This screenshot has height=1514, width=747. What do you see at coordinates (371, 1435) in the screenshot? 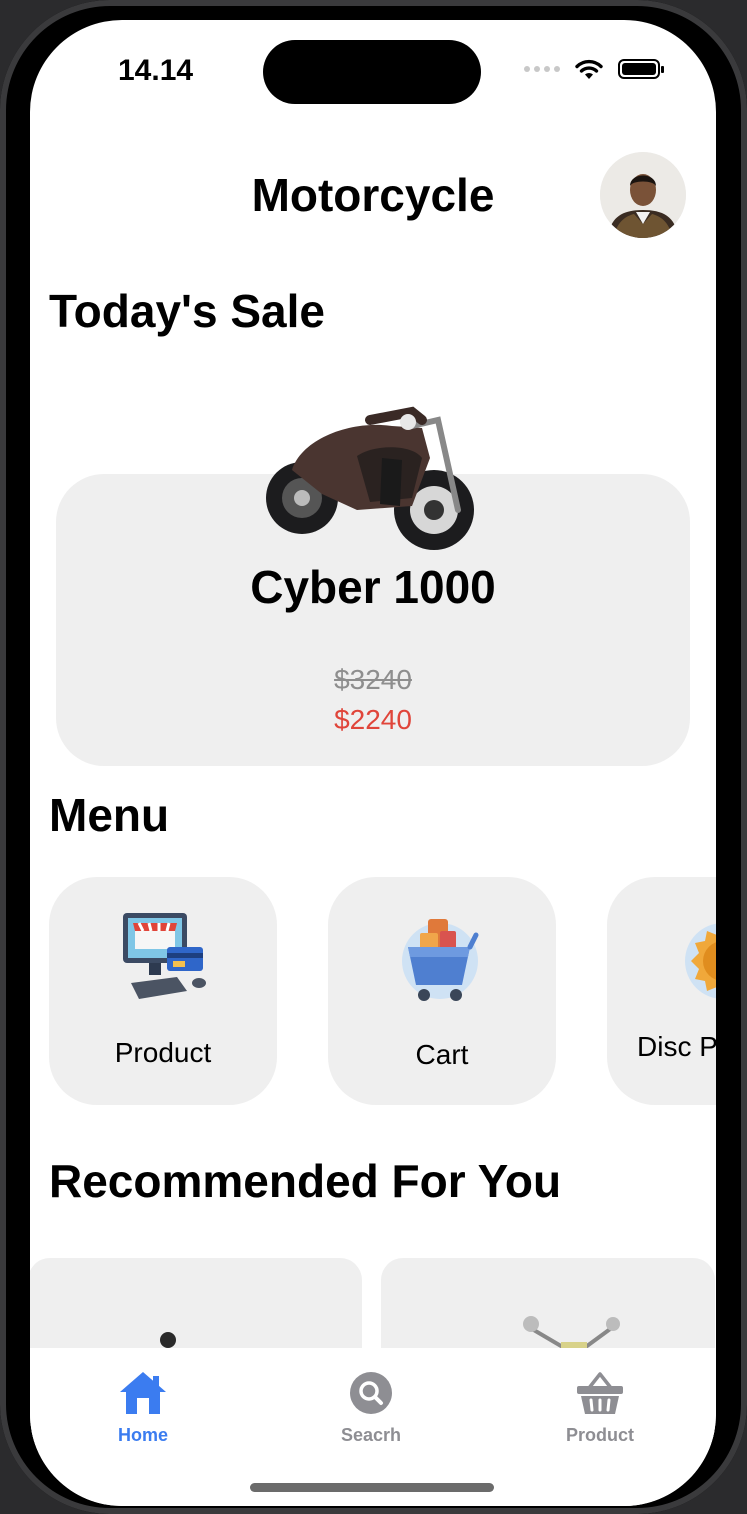
I see `tab-label: Seacrh` at bounding box center [371, 1435].